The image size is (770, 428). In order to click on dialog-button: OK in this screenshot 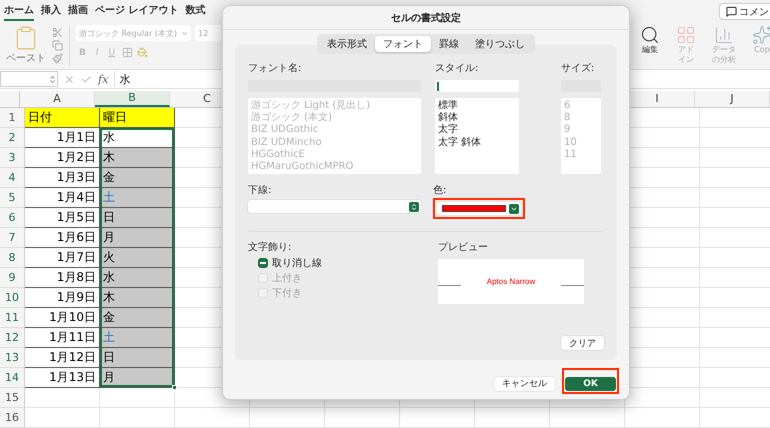, I will do `click(590, 384)`.